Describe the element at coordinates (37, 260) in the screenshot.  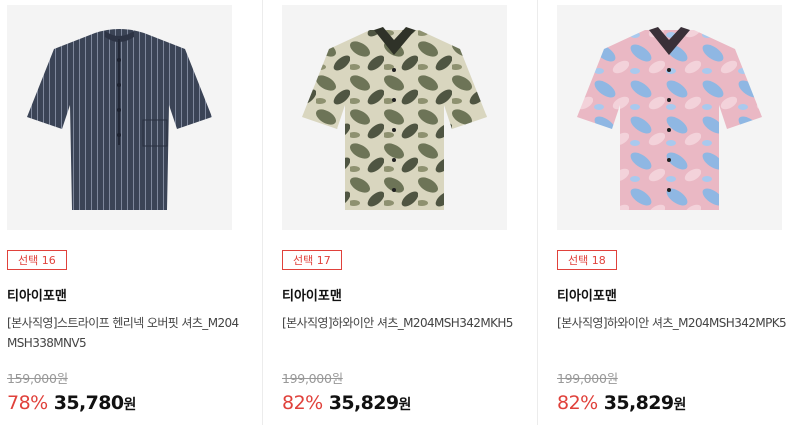
I see `select-badge: 선택 16` at that location.